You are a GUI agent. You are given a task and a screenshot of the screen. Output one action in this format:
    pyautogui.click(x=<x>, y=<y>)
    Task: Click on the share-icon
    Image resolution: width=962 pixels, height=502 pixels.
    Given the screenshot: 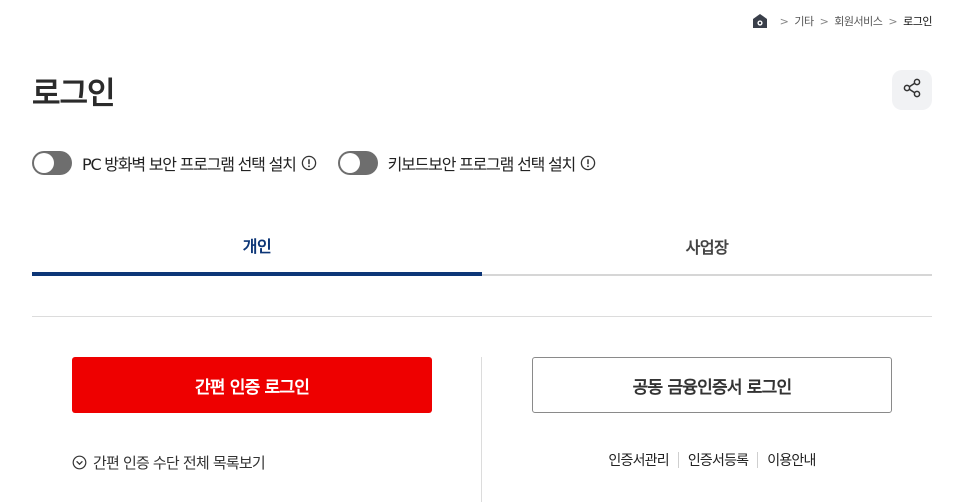 What is the action you would take?
    pyautogui.click(x=912, y=90)
    